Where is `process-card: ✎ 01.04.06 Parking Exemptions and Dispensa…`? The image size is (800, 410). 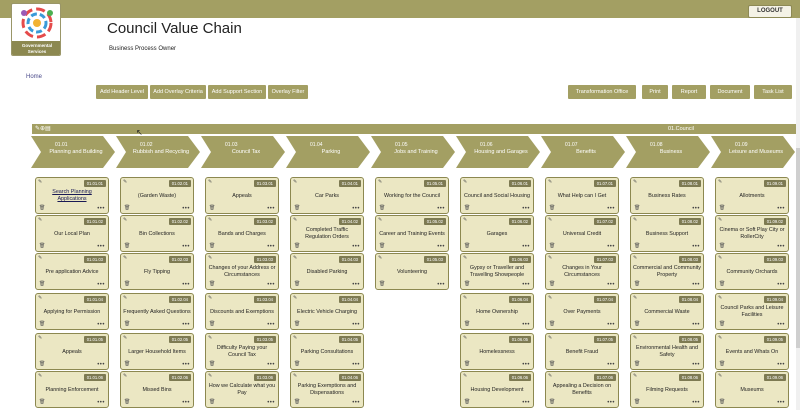 process-card: ✎ 01.04.06 Parking Exemptions and Dispensa… is located at coordinates (327, 389).